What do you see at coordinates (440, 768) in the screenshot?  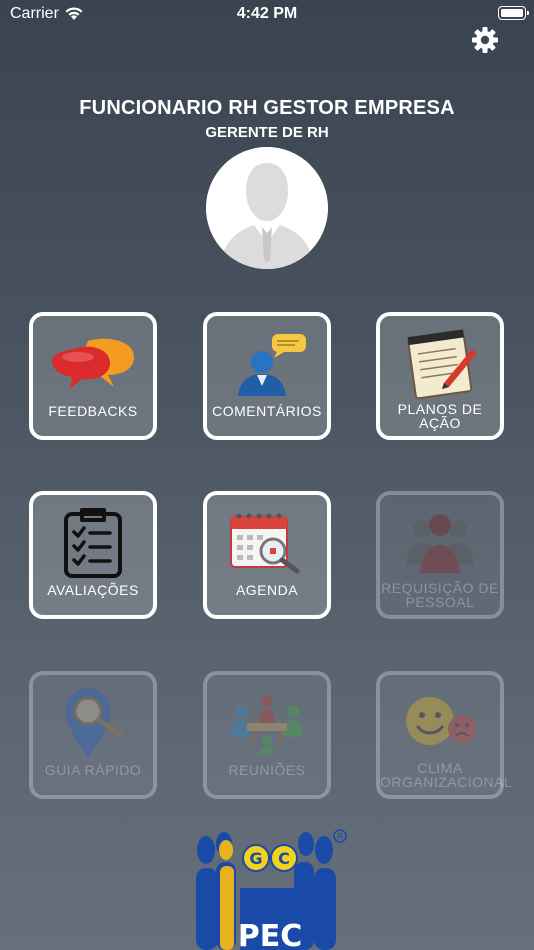 I see `tile-label-line: CLIMA` at bounding box center [440, 768].